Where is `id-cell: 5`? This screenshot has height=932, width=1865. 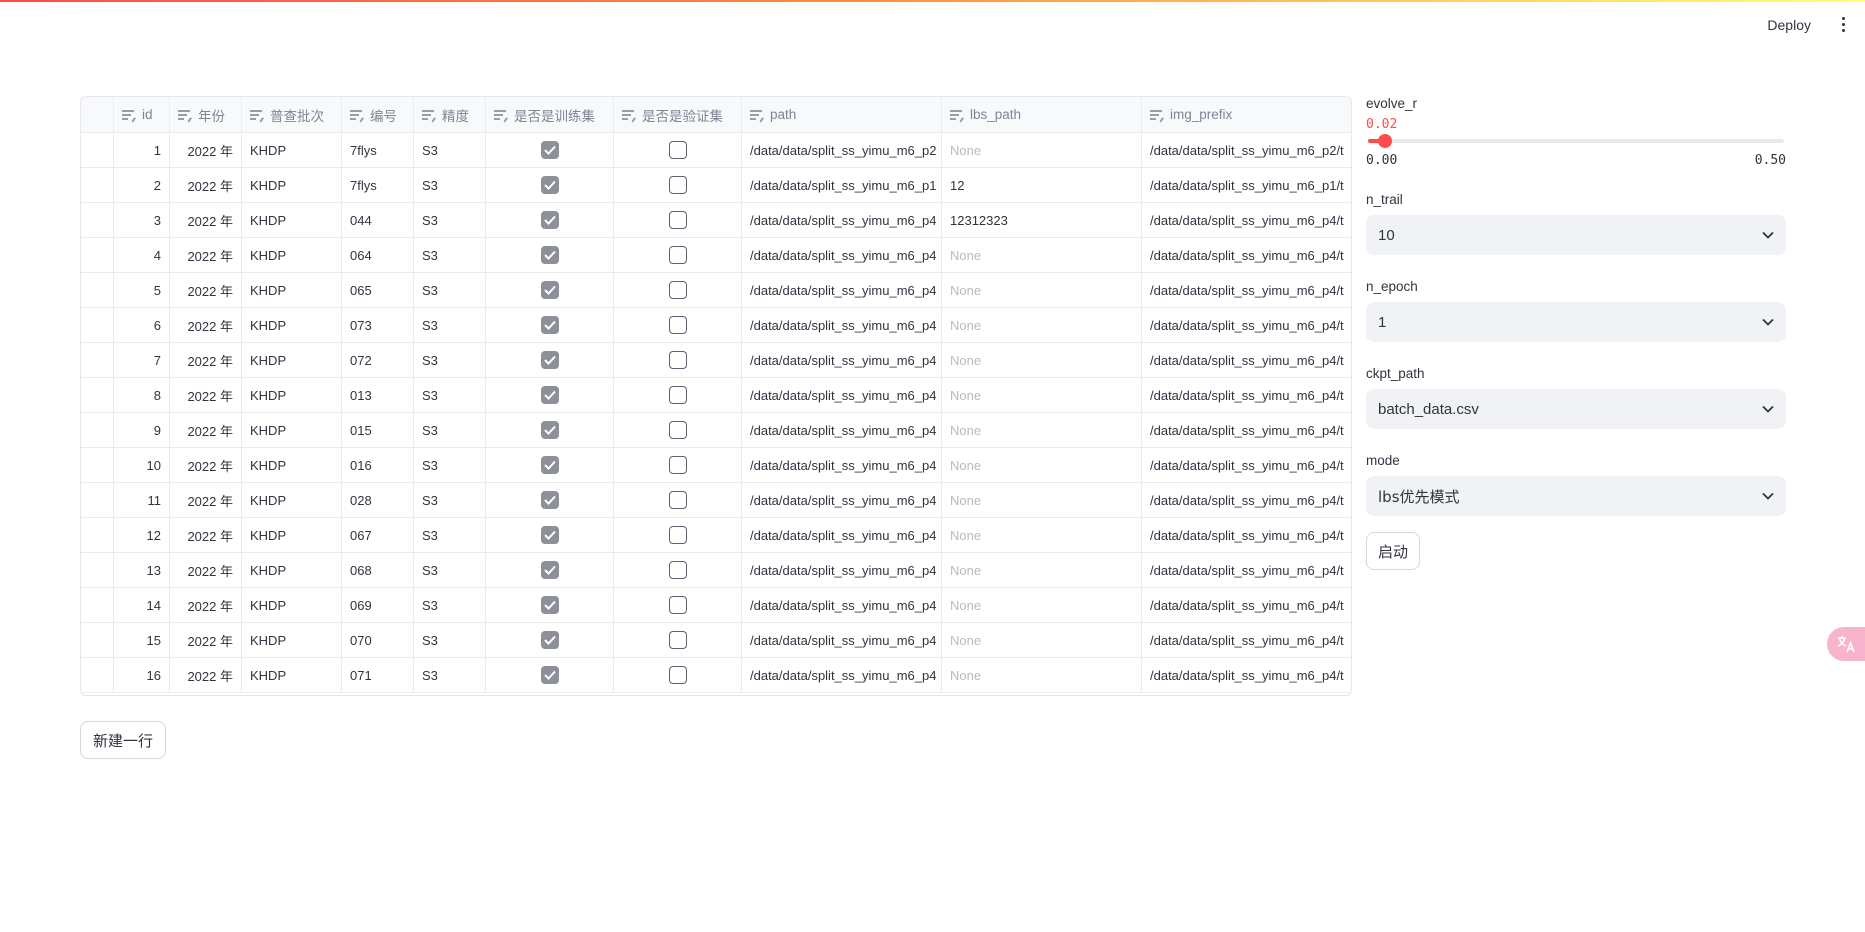
id-cell: 5 is located at coordinates (142, 290).